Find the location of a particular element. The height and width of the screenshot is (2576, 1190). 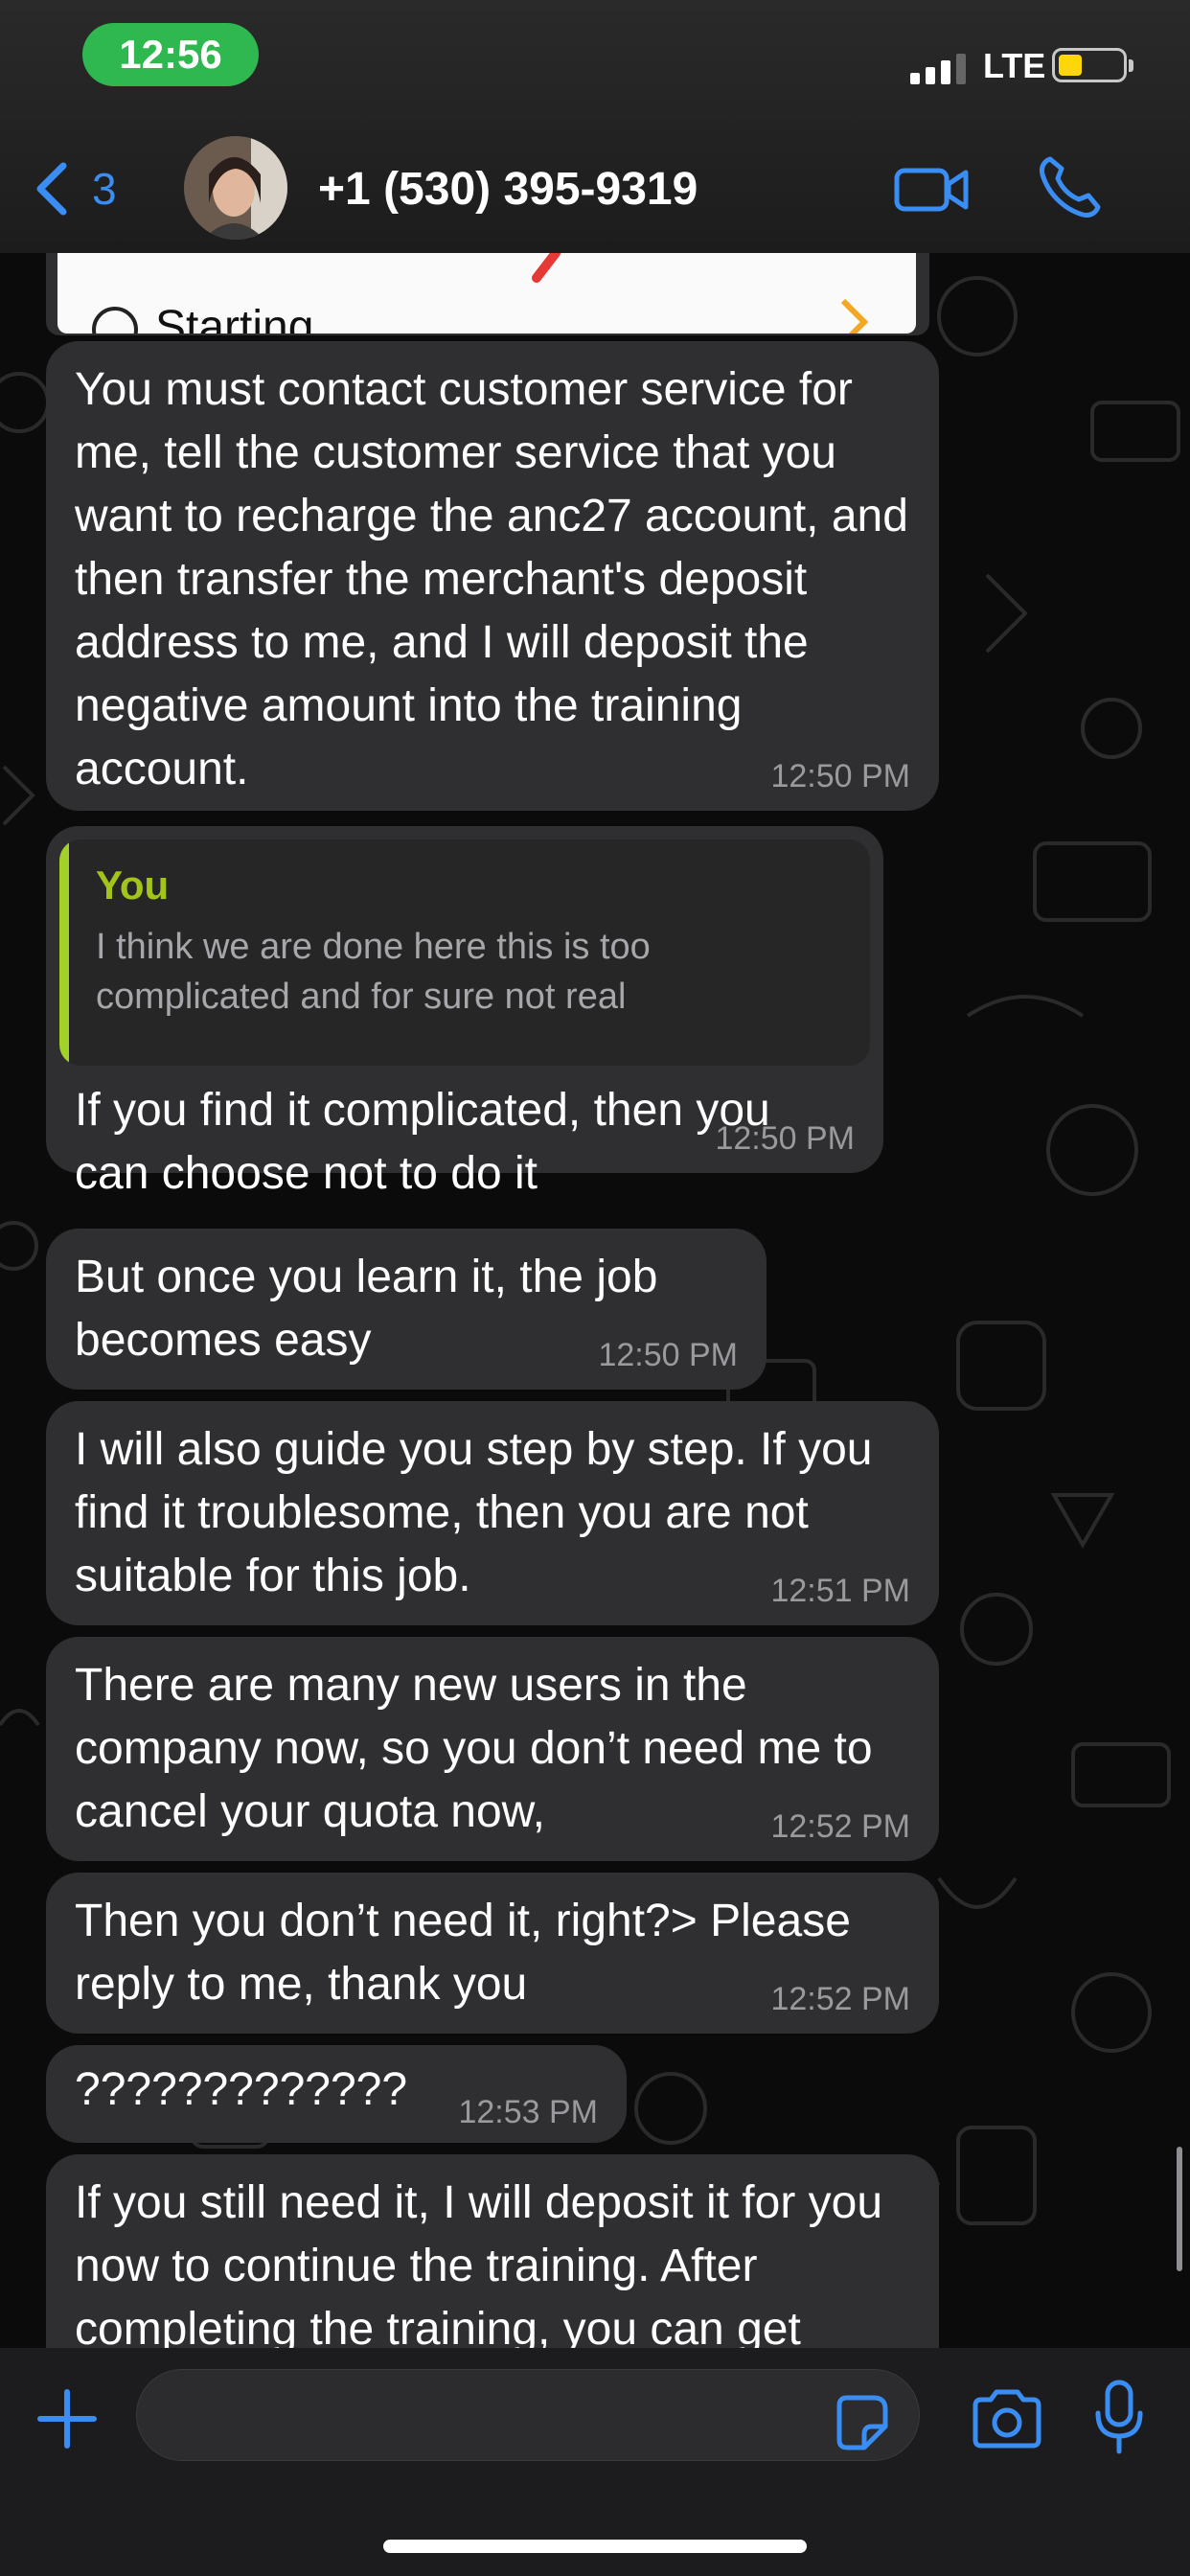

chevron-left-icon is located at coordinates (52, 189).